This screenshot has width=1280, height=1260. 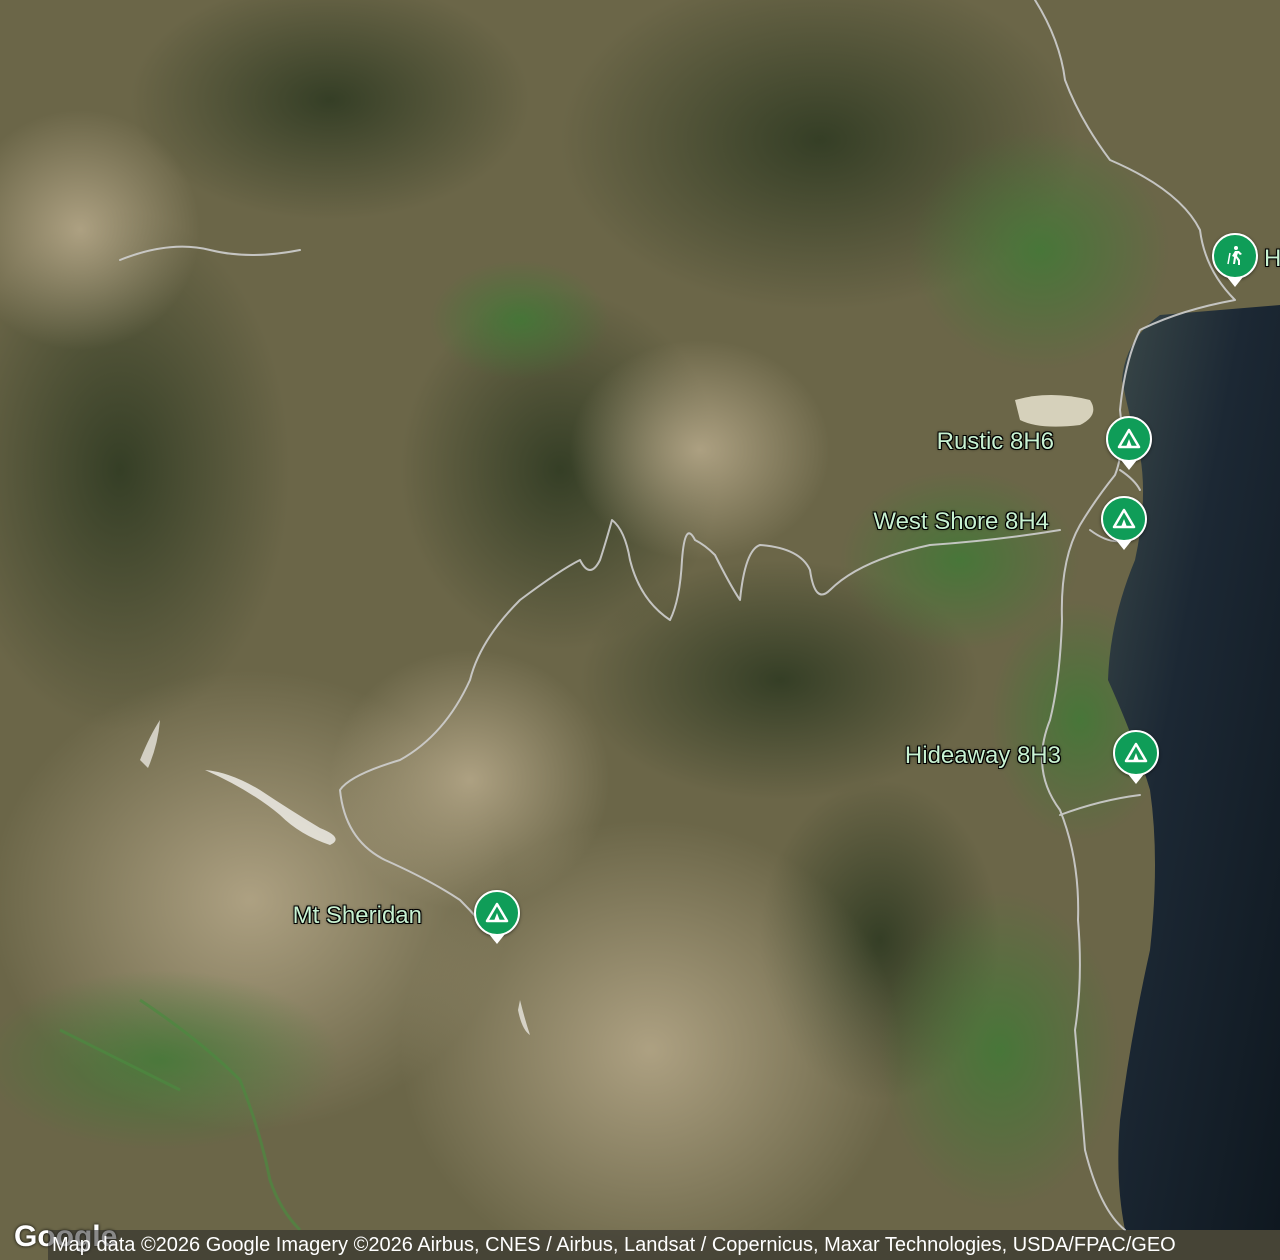 What do you see at coordinates (1235, 256) in the screenshot?
I see `hiker-icon` at bounding box center [1235, 256].